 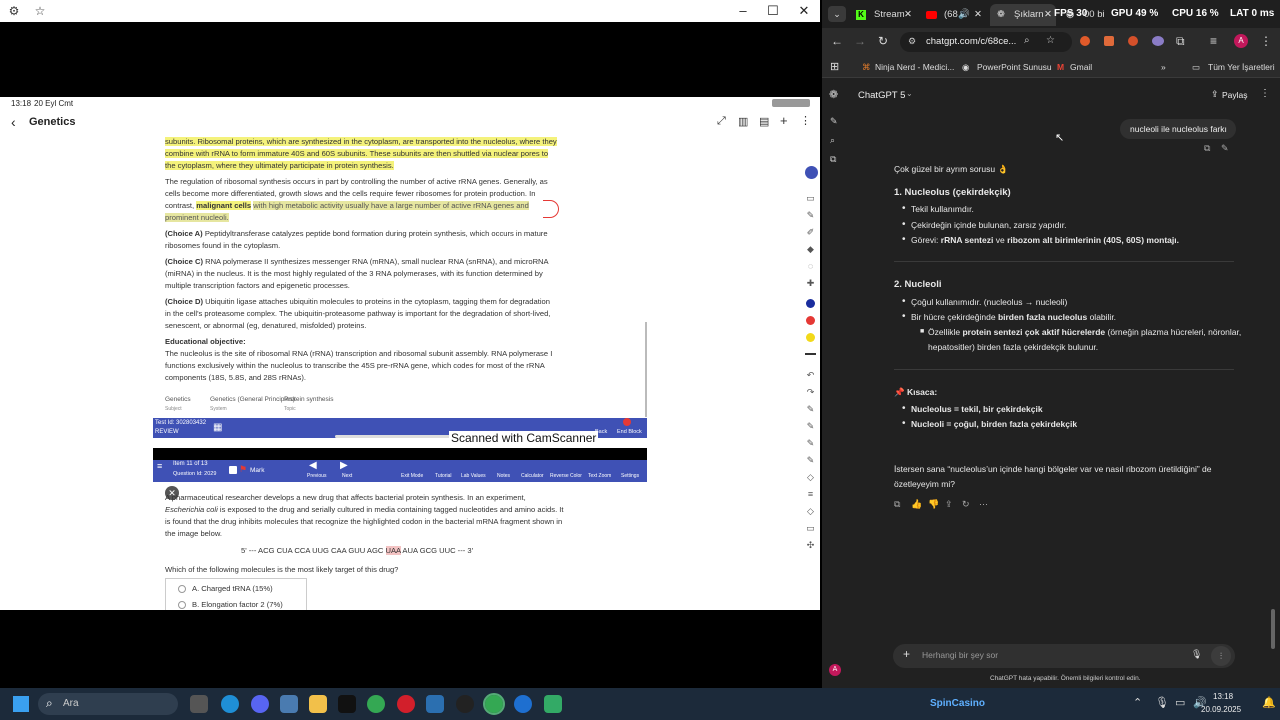 I want to click on bookmark-star-icon: ☆, so click(x=1050, y=40).